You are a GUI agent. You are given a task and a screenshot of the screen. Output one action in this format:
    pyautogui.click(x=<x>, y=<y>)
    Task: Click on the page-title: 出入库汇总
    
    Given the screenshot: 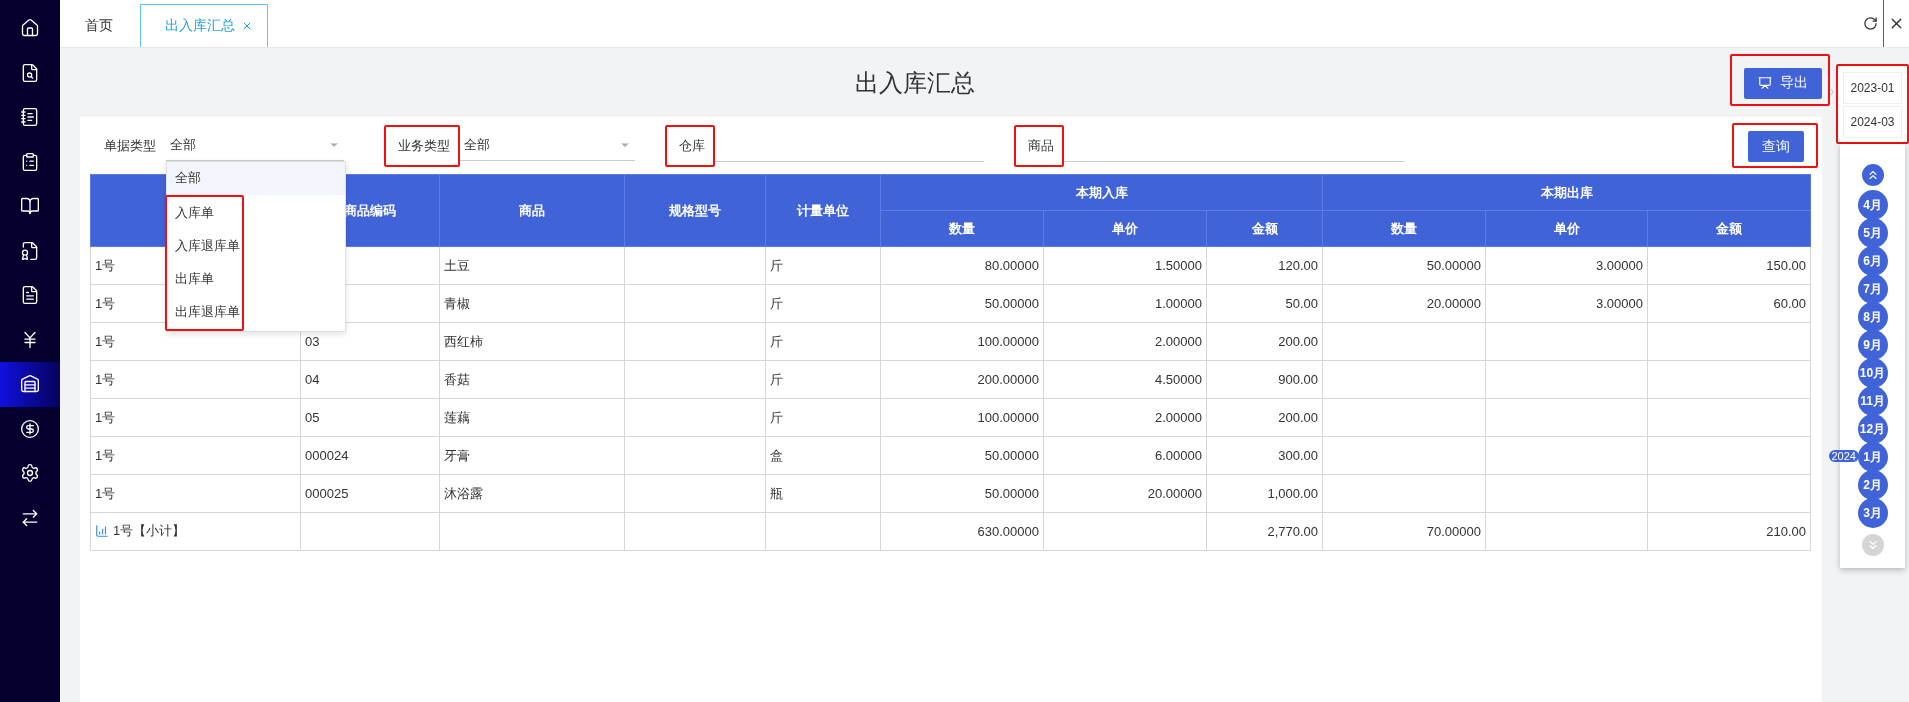 What is the action you would take?
    pyautogui.click(x=915, y=82)
    